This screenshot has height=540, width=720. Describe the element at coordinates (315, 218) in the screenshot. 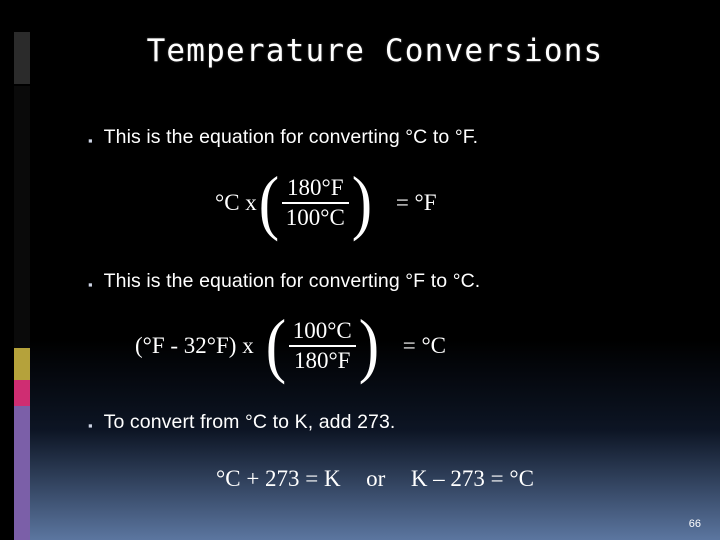

I see `equation-1-denominator: 100°C` at that location.